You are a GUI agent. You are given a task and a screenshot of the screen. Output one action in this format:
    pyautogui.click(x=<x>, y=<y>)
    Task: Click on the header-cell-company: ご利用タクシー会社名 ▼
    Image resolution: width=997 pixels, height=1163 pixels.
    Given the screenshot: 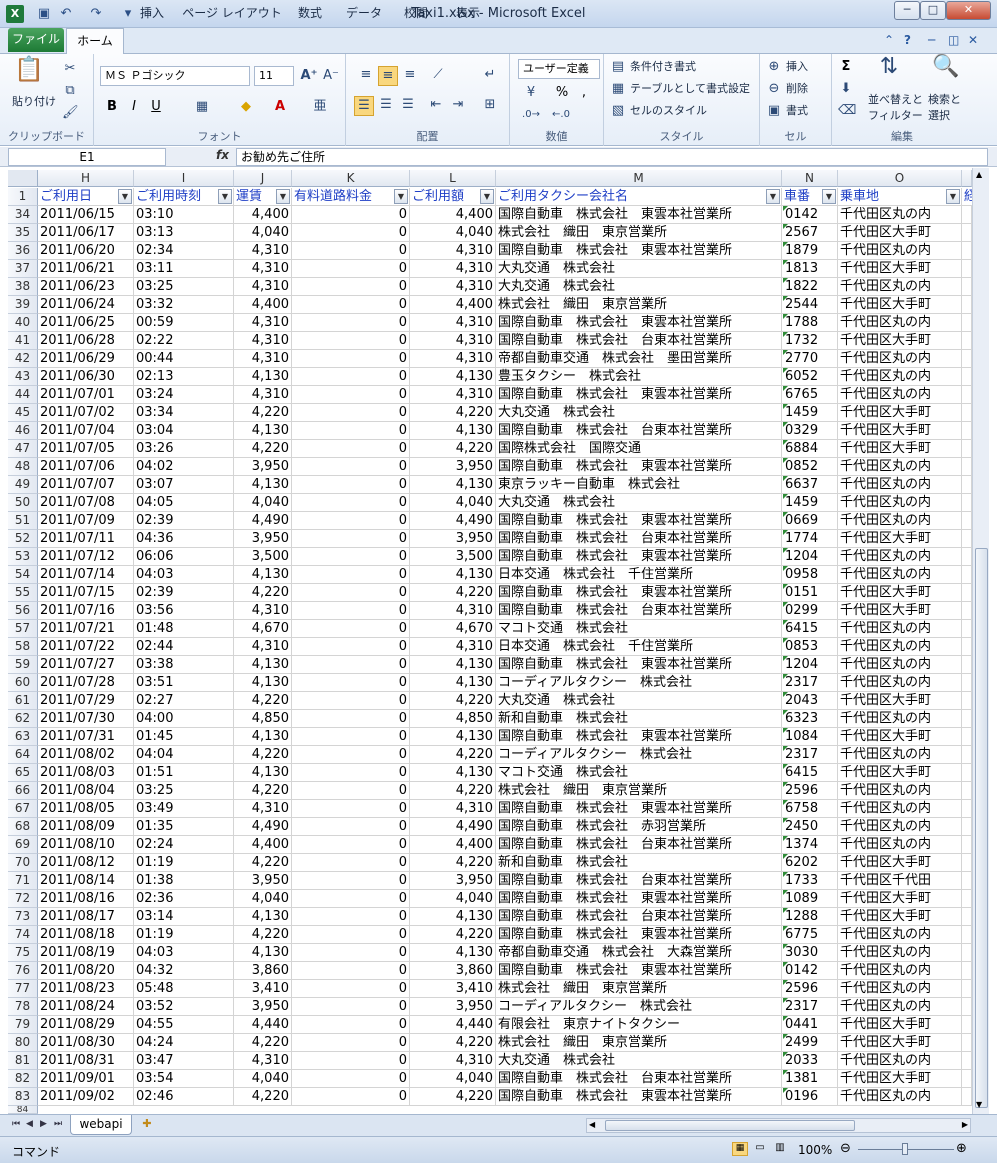 What is the action you would take?
    pyautogui.click(x=639, y=197)
    